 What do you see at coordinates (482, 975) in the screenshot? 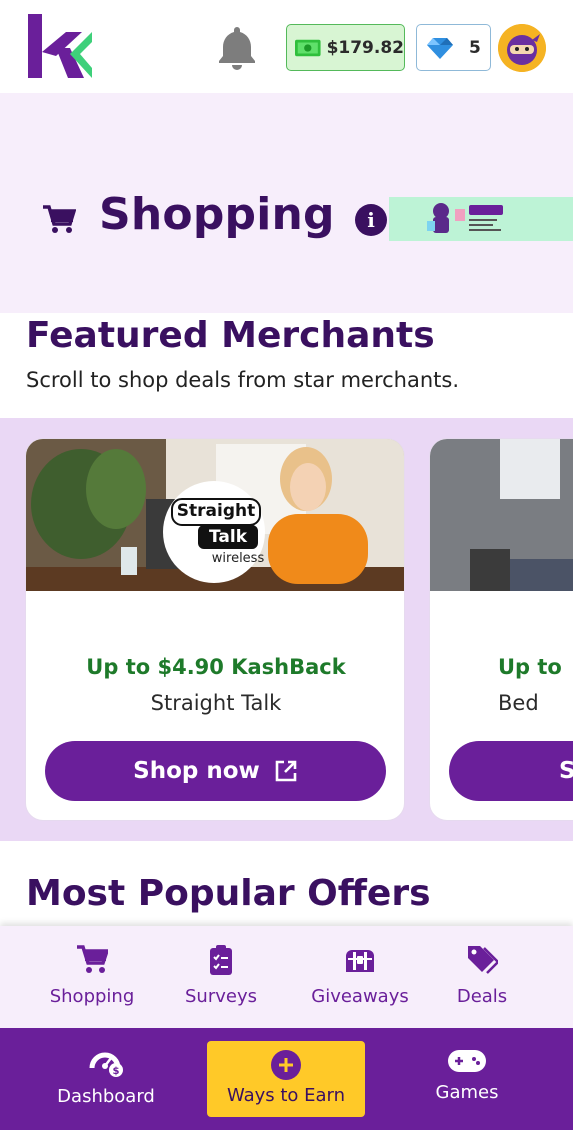
I see `nav-deals: Deals` at bounding box center [482, 975].